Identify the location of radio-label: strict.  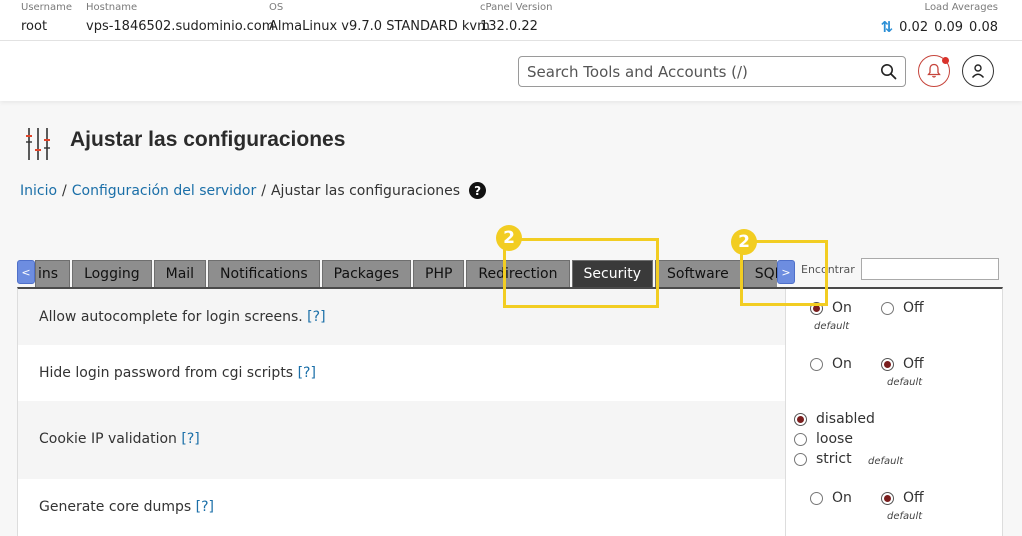
(834, 459).